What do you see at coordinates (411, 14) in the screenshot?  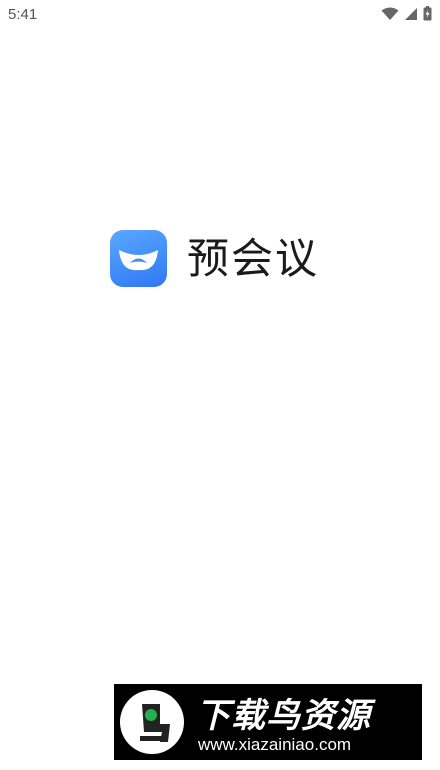 I see `cellular-signal-icon` at bounding box center [411, 14].